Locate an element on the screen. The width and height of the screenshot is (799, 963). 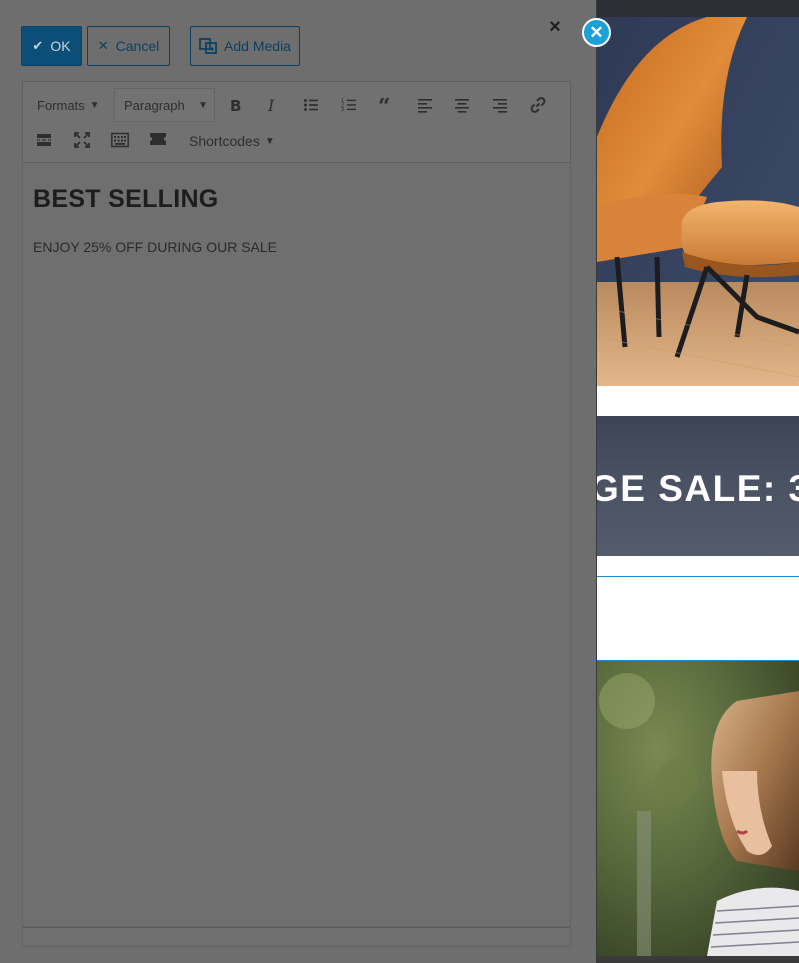
formats-label: Formats is located at coordinates (61, 105).